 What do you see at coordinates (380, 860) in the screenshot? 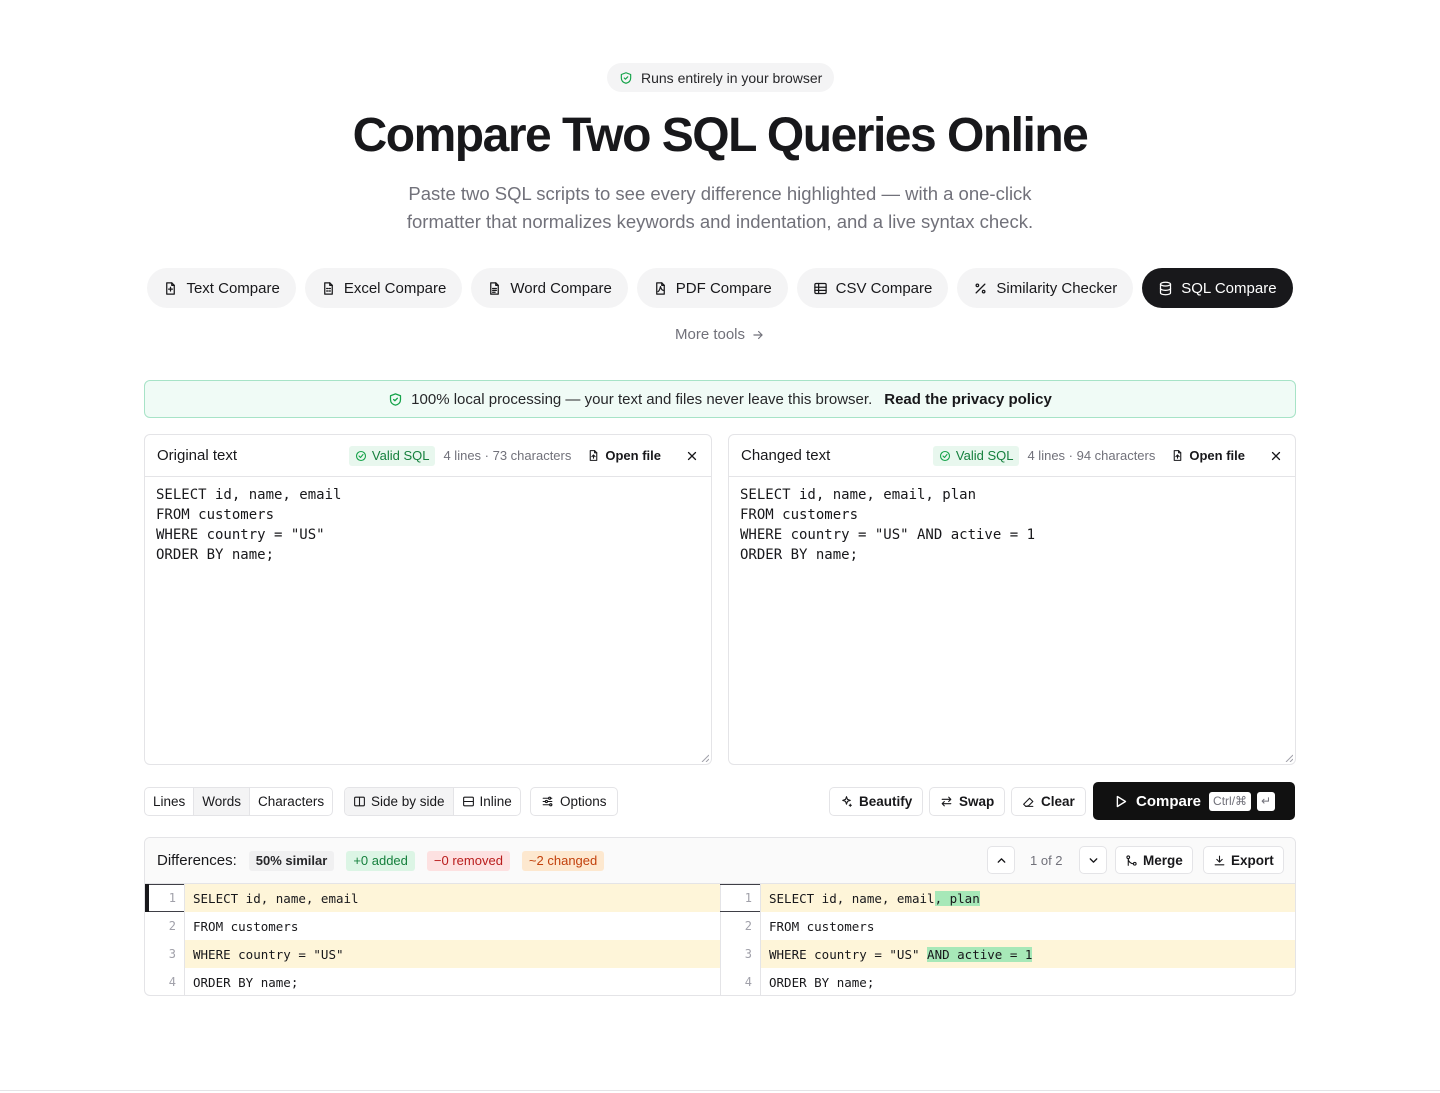
I see `added-count-badge: +0 added` at bounding box center [380, 860].